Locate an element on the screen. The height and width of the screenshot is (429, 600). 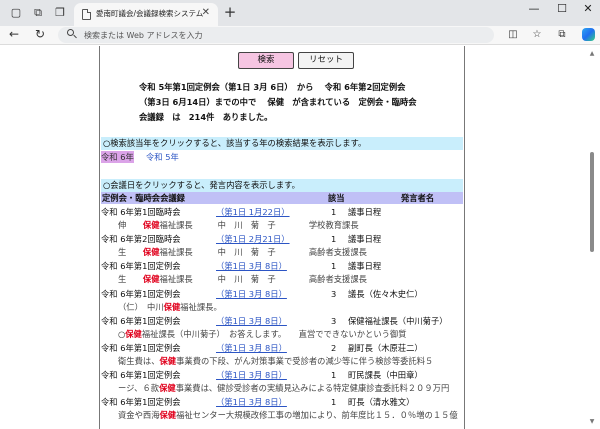
result-snippet: 伸 保健福祉課長 中 川 菊 子 学校教育課長 is located at coordinates (238, 225).